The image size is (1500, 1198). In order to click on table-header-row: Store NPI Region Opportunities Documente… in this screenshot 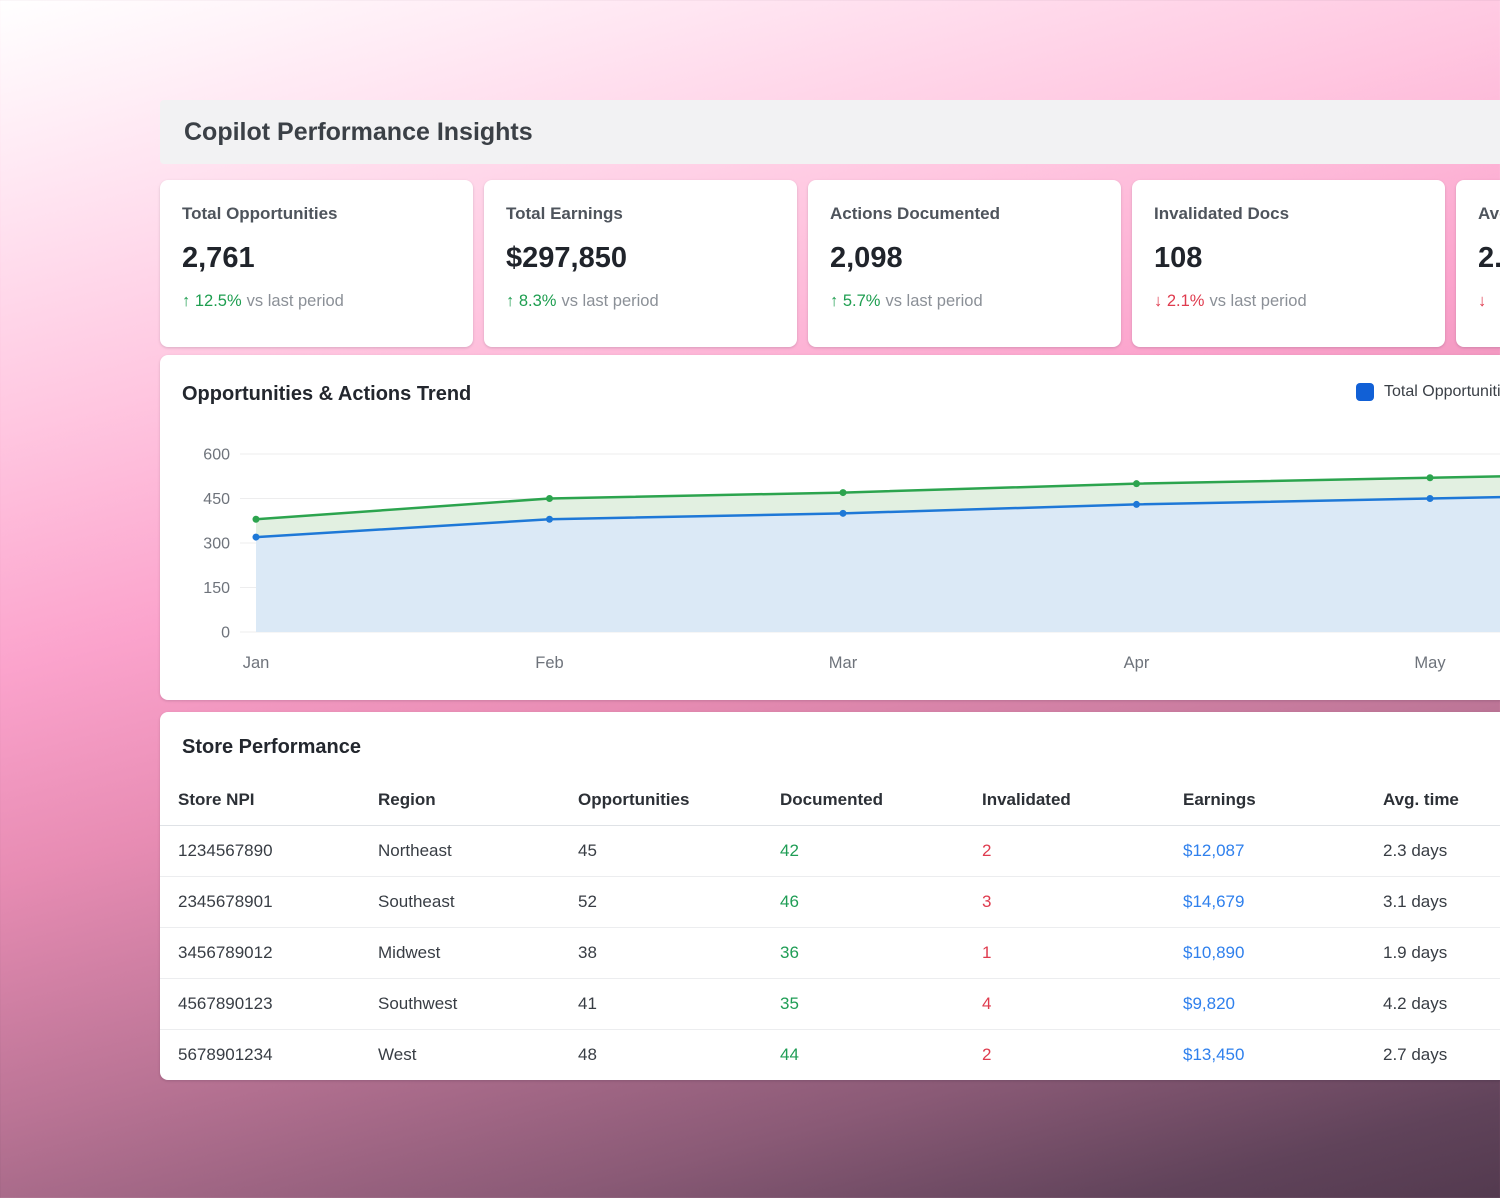, I will do `click(830, 800)`.